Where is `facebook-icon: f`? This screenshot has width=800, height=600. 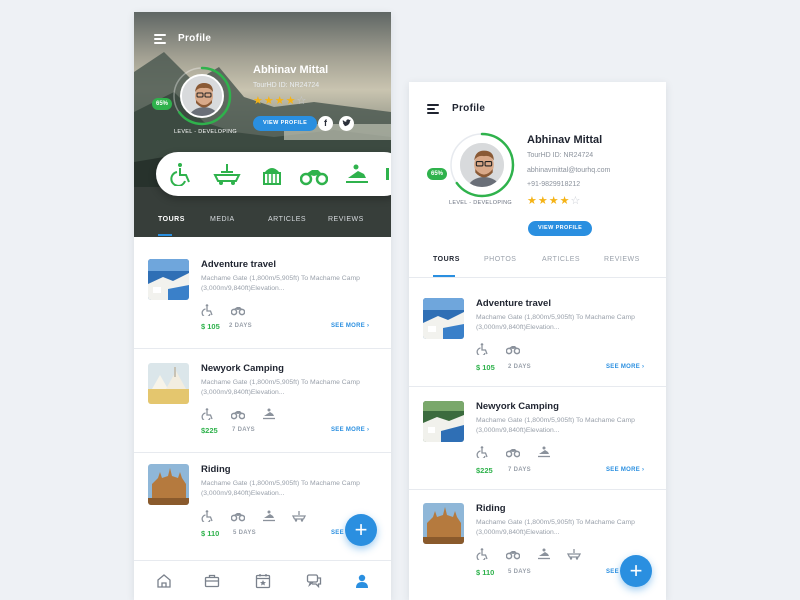 facebook-icon: f is located at coordinates (325, 123).